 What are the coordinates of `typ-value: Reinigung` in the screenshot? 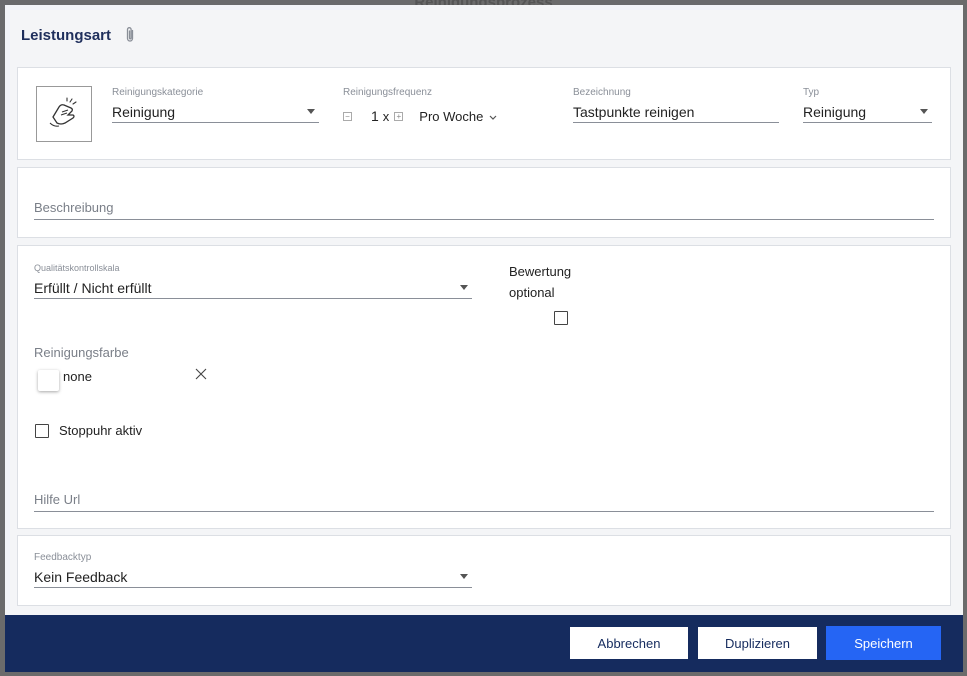 It's located at (835, 111).